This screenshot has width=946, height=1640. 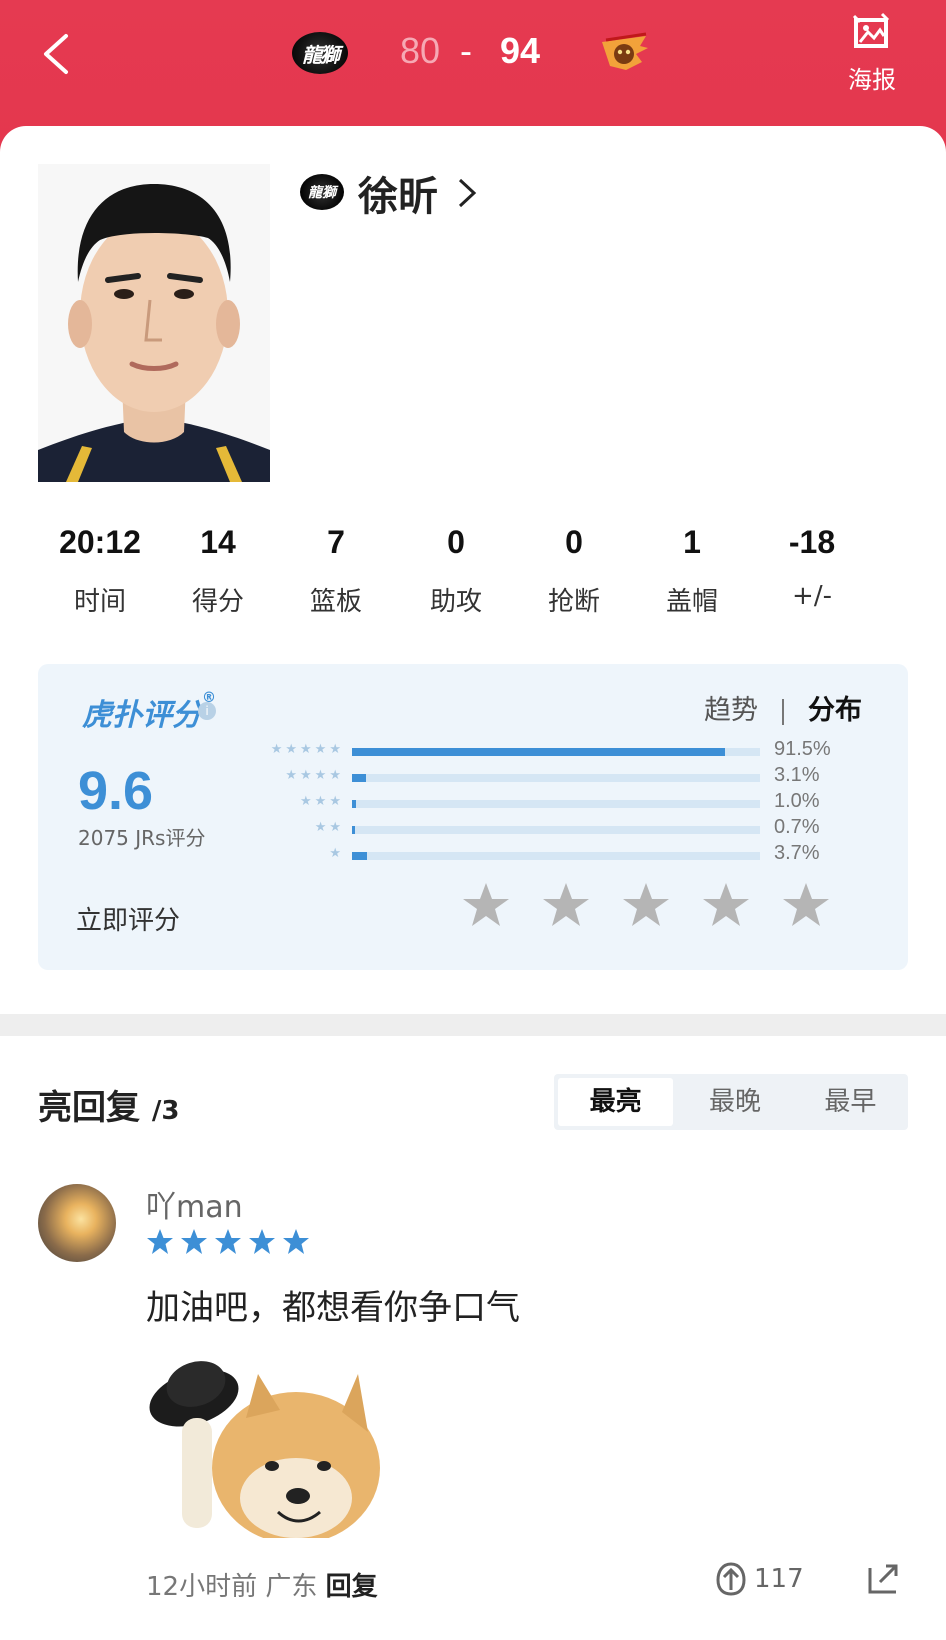 What do you see at coordinates (812, 542) in the screenshot?
I see `stat-value: -18` at bounding box center [812, 542].